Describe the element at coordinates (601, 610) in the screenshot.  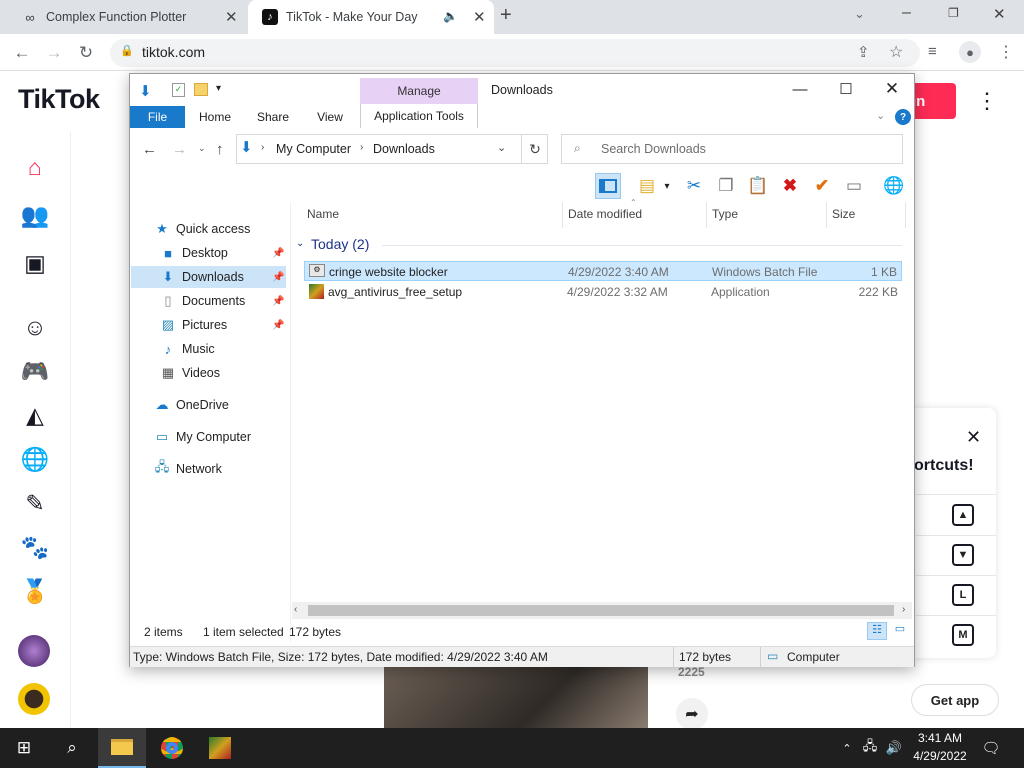
I see `scrollbar-thumb` at that location.